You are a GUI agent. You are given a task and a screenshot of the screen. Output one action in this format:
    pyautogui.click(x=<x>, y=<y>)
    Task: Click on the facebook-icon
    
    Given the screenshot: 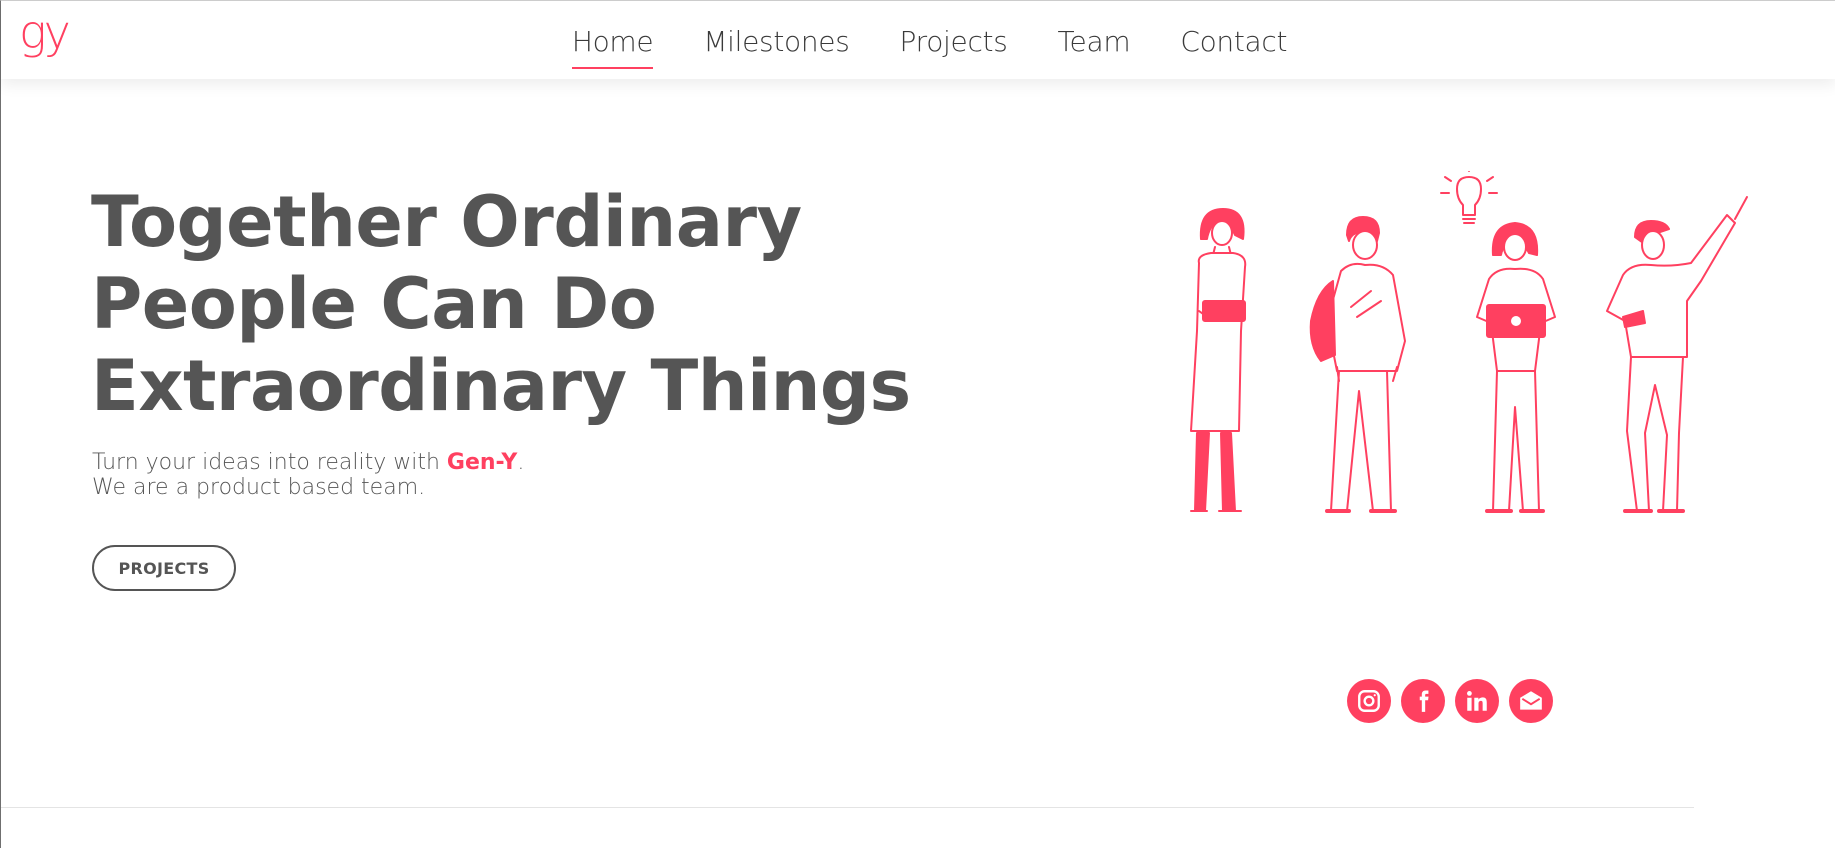 What is the action you would take?
    pyautogui.click(x=1423, y=701)
    